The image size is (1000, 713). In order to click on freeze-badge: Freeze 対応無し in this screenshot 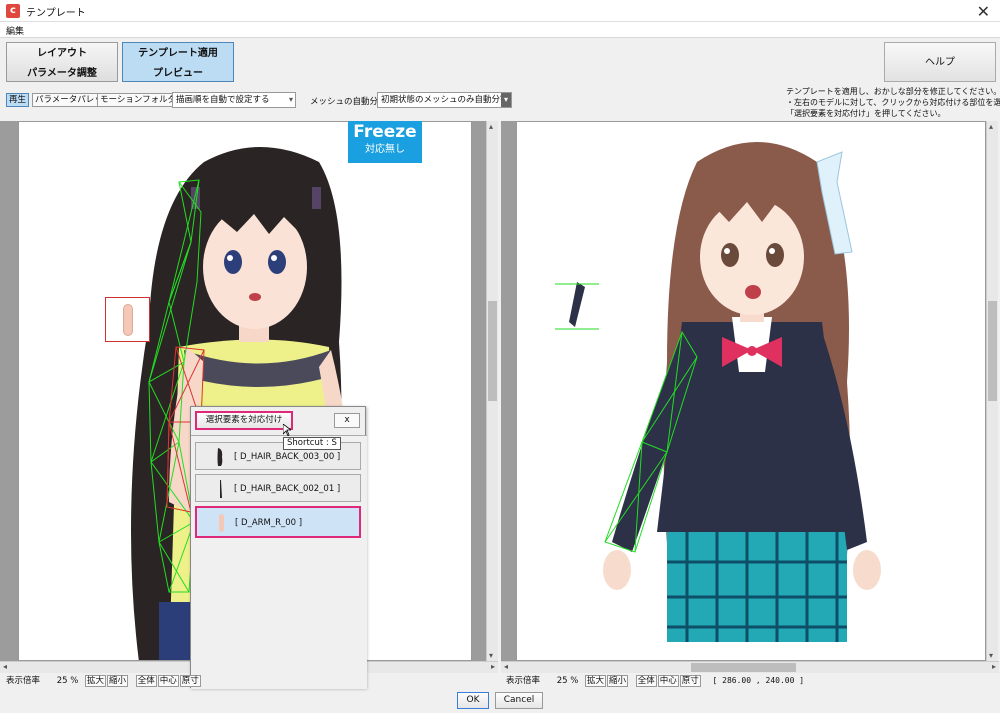, I will do `click(385, 142)`.